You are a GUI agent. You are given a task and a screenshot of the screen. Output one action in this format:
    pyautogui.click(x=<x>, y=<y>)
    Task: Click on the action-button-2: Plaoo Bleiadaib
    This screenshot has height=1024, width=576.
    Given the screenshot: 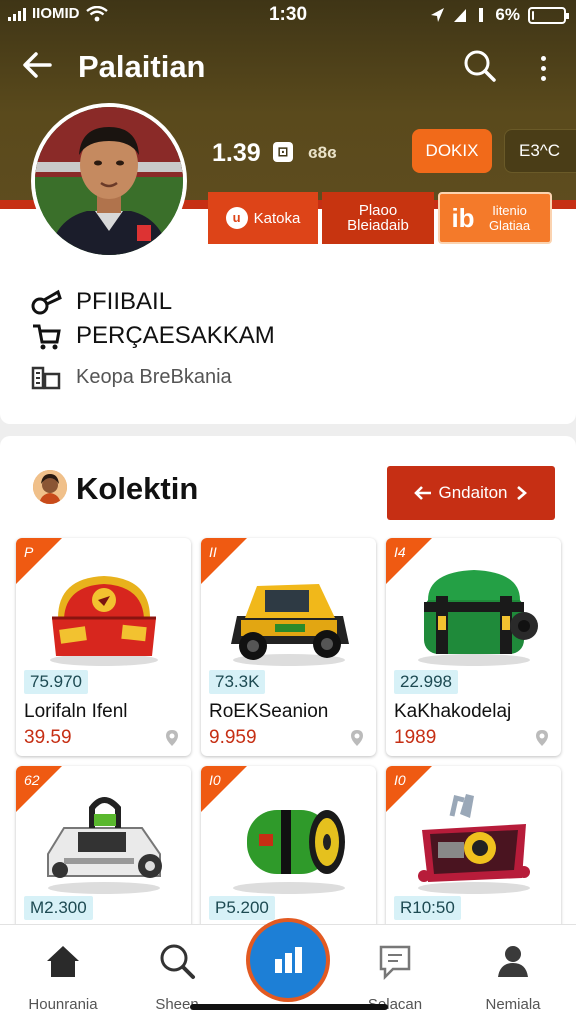 What is the action you would take?
    pyautogui.click(x=378, y=218)
    